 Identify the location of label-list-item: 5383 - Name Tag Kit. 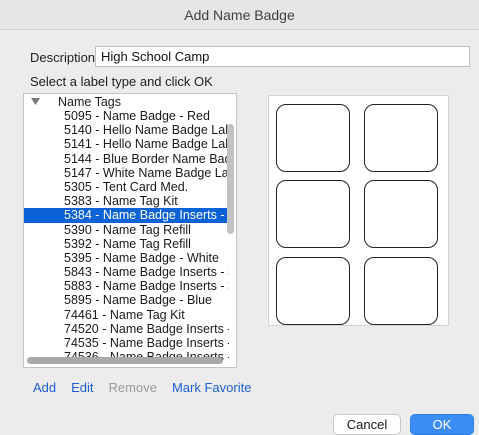
(126, 201).